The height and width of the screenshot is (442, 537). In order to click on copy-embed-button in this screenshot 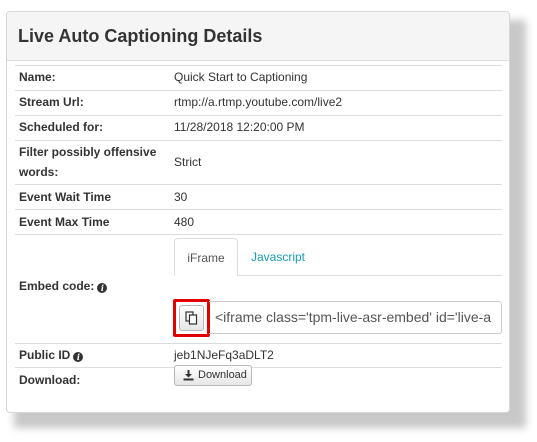, I will do `click(191, 318)`.